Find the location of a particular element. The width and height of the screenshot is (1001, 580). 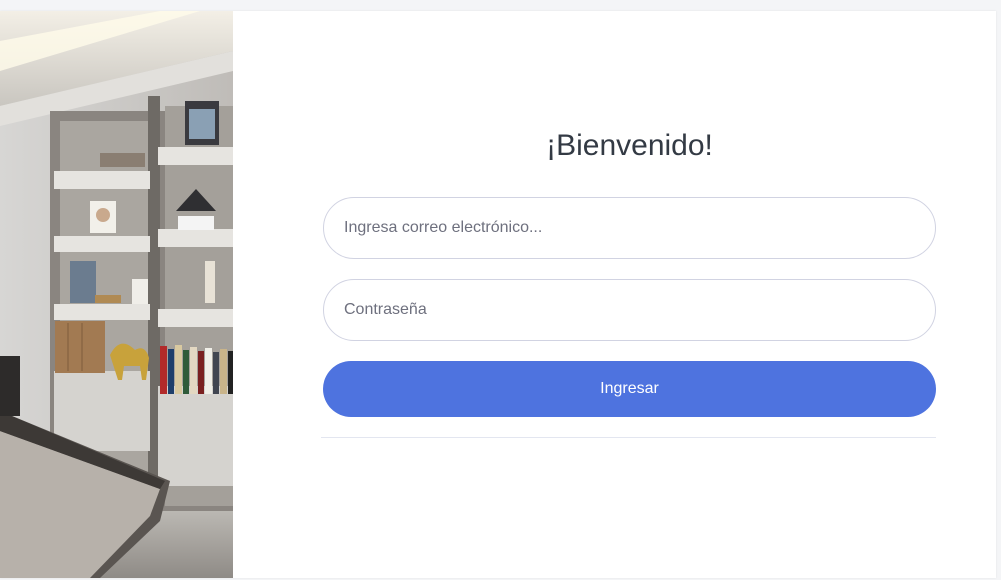

email-field is located at coordinates (629, 228).